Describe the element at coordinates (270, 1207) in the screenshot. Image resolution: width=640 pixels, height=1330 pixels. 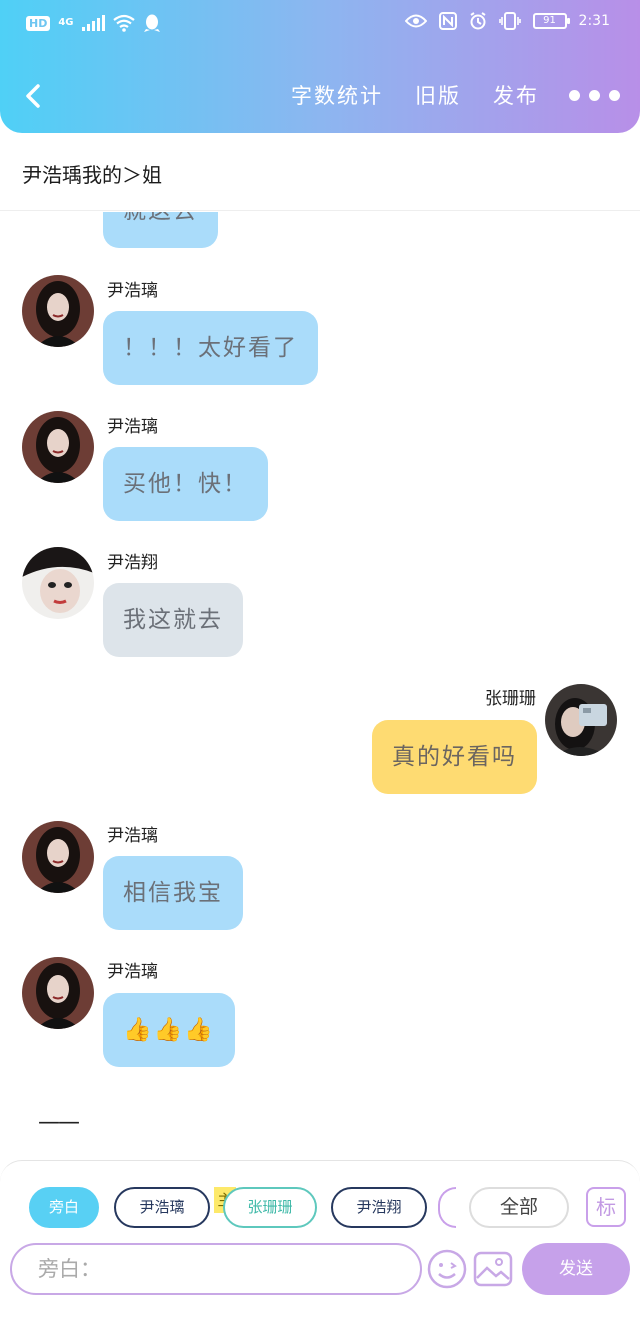
I see `role-chip-zhang-shanshan: 张珊珊` at that location.